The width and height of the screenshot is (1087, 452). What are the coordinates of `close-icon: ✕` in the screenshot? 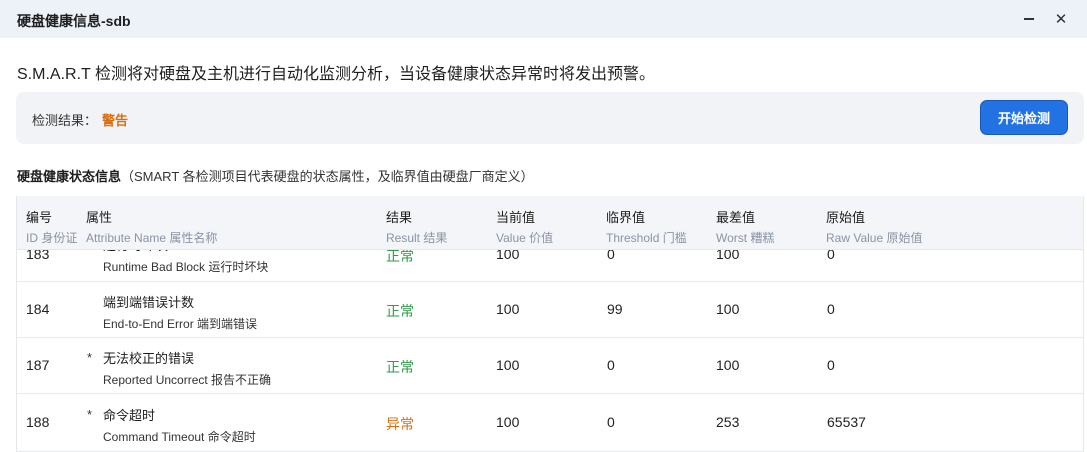 It's located at (1061, 19).